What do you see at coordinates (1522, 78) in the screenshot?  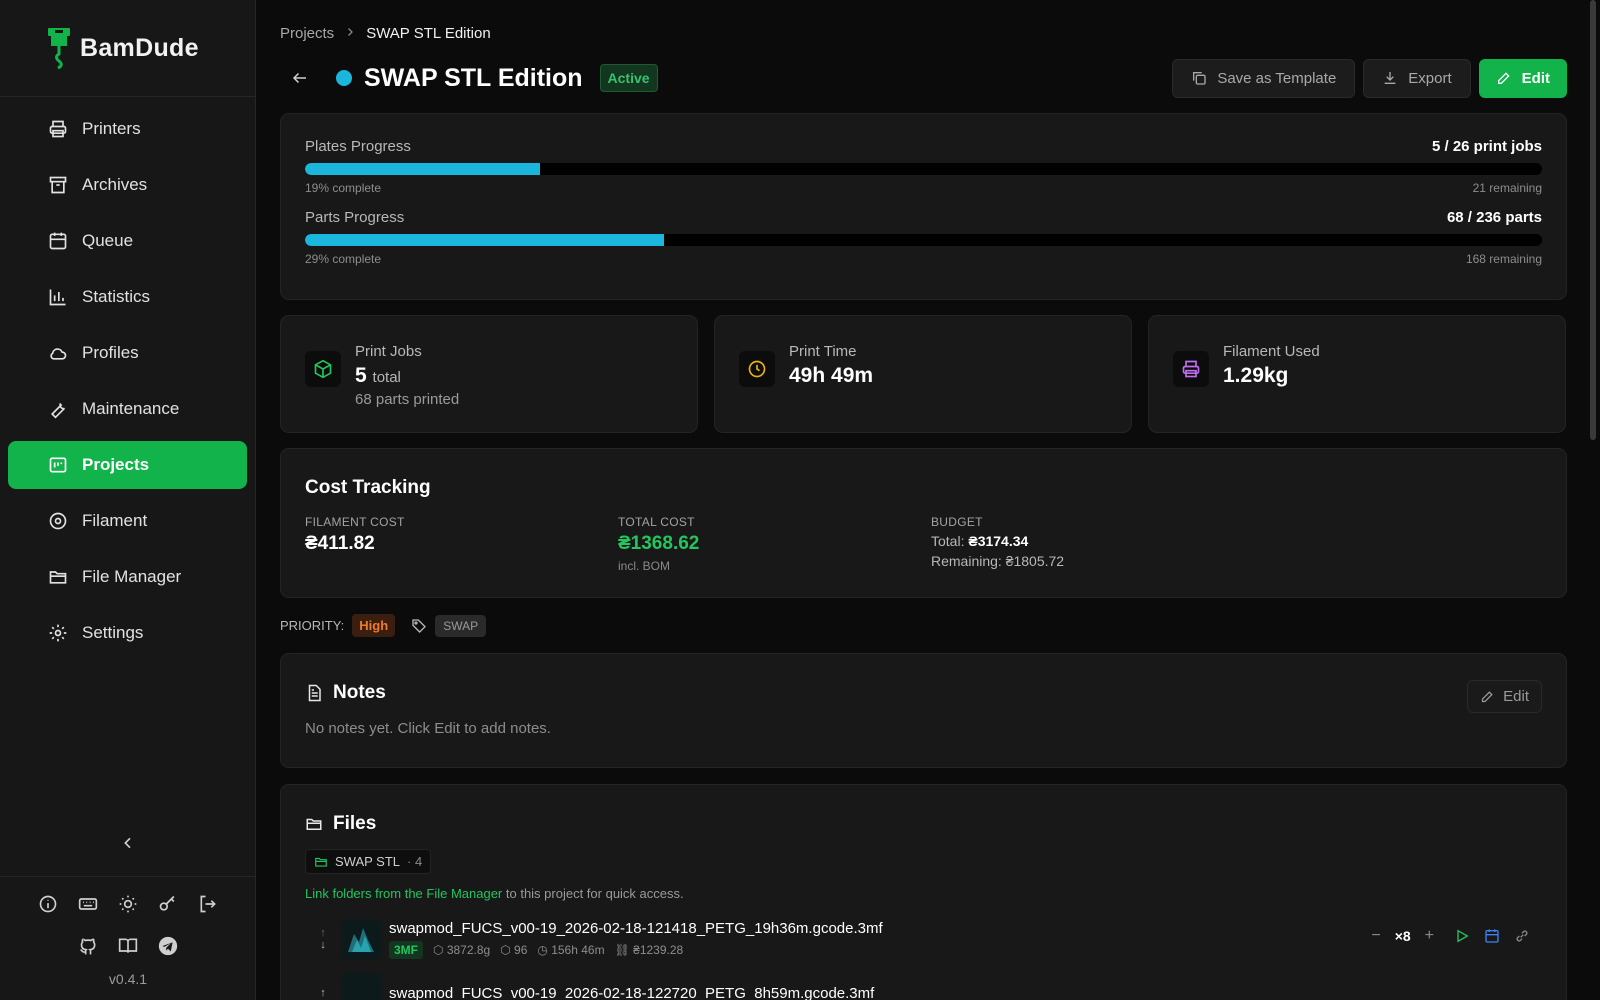 I see `edit-button: Edit` at bounding box center [1522, 78].